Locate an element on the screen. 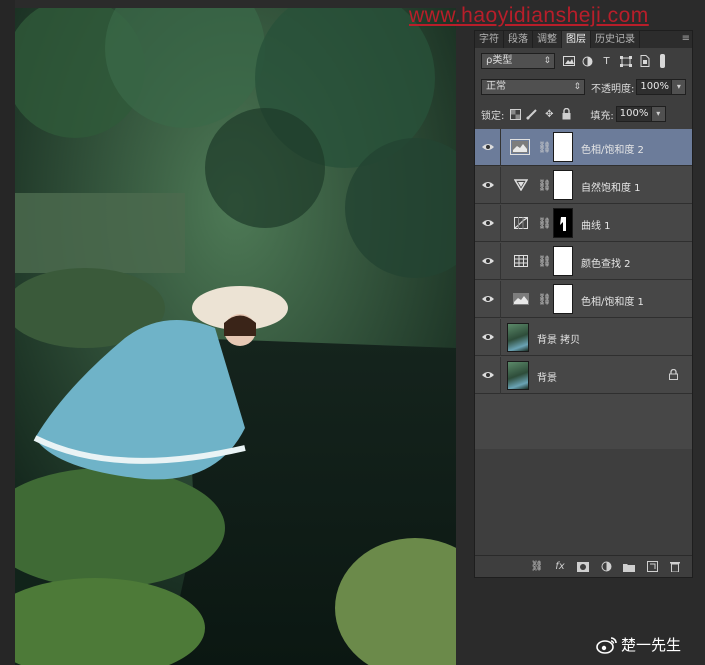  image-filter-icon is located at coordinates (568, 61).